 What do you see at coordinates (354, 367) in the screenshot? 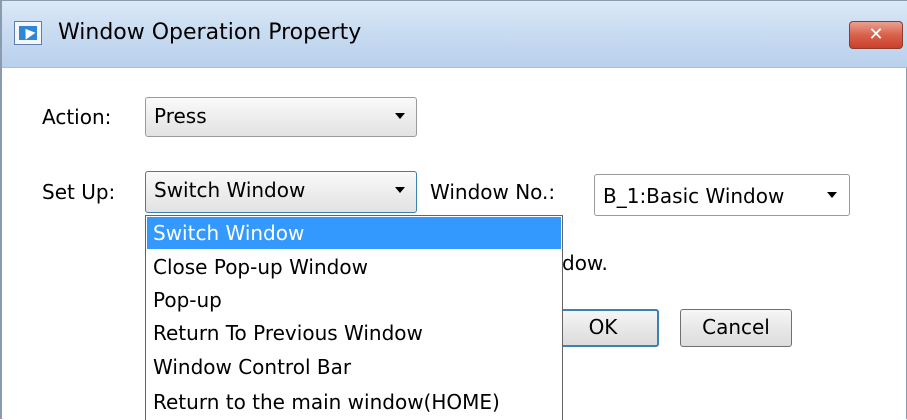
I see `dropdown-option: Window Control Bar` at bounding box center [354, 367].